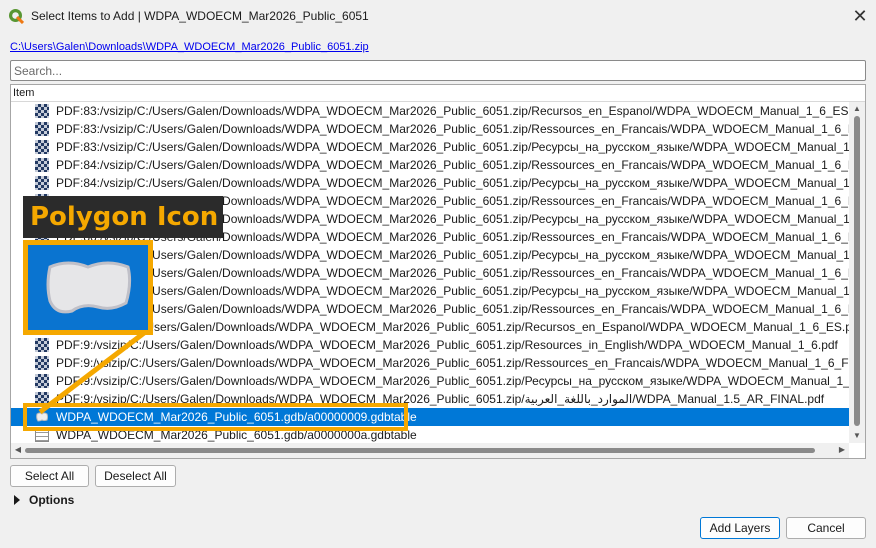 This screenshot has width=876, height=548. Describe the element at coordinates (16, 16) in the screenshot. I see `qgis-logo-icon` at that location.